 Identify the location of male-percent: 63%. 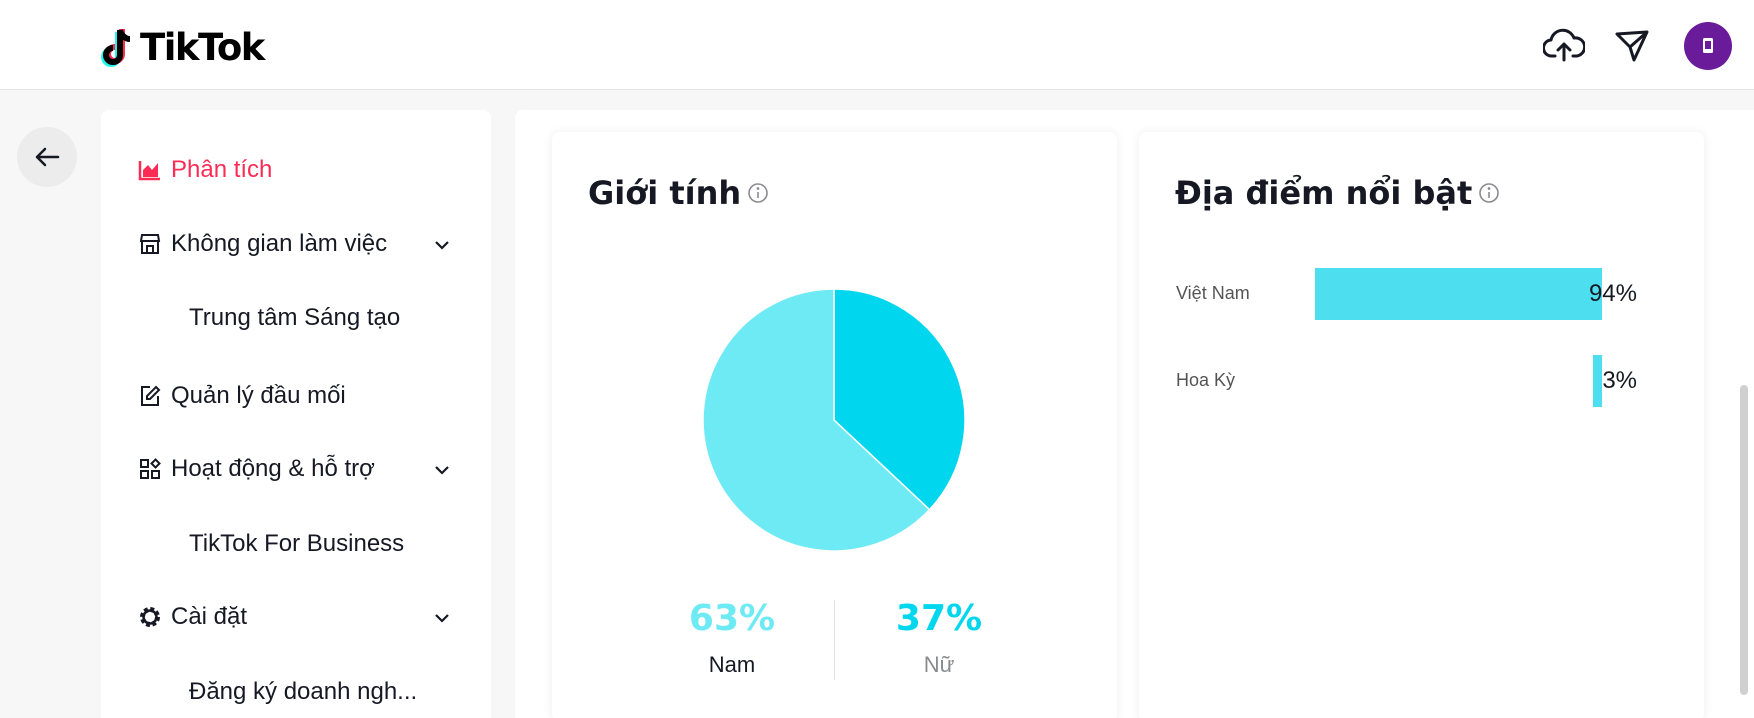
(732, 618).